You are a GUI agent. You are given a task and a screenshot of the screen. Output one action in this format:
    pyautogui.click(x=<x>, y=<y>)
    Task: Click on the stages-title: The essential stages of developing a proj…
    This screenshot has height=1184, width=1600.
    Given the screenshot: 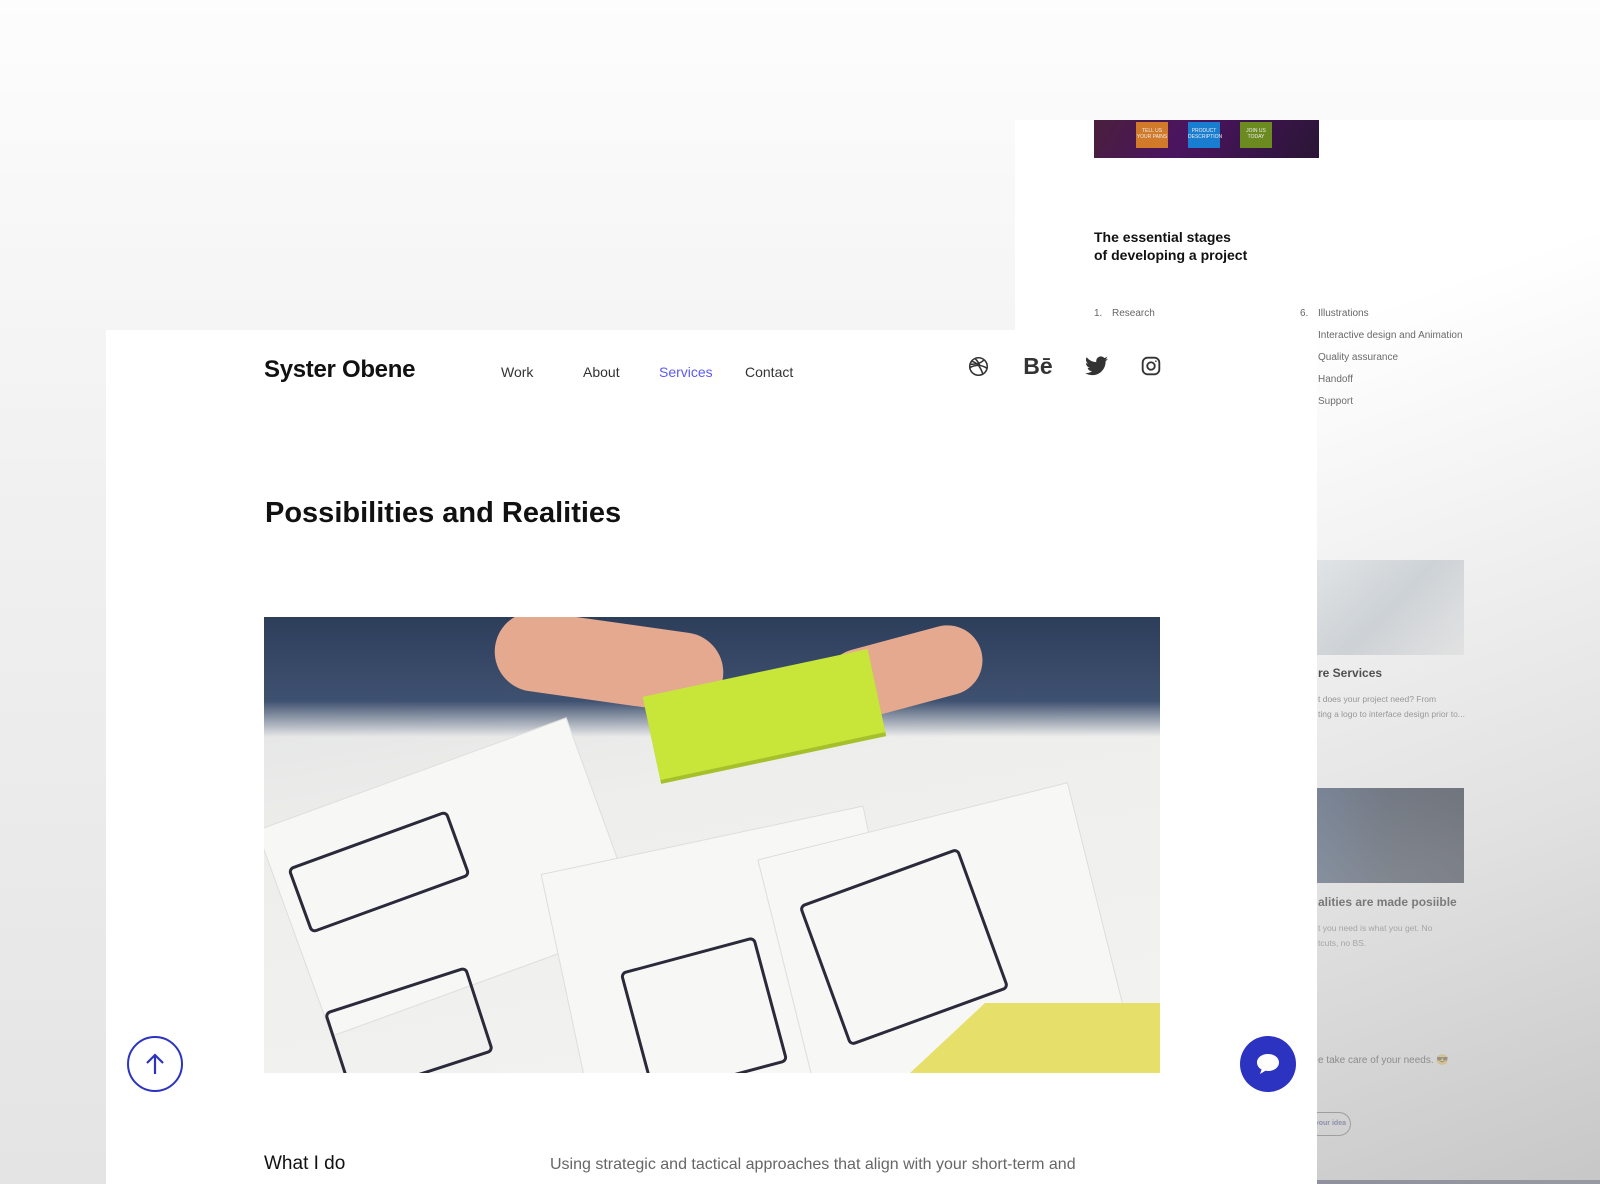 What is the action you would take?
    pyautogui.click(x=1171, y=246)
    